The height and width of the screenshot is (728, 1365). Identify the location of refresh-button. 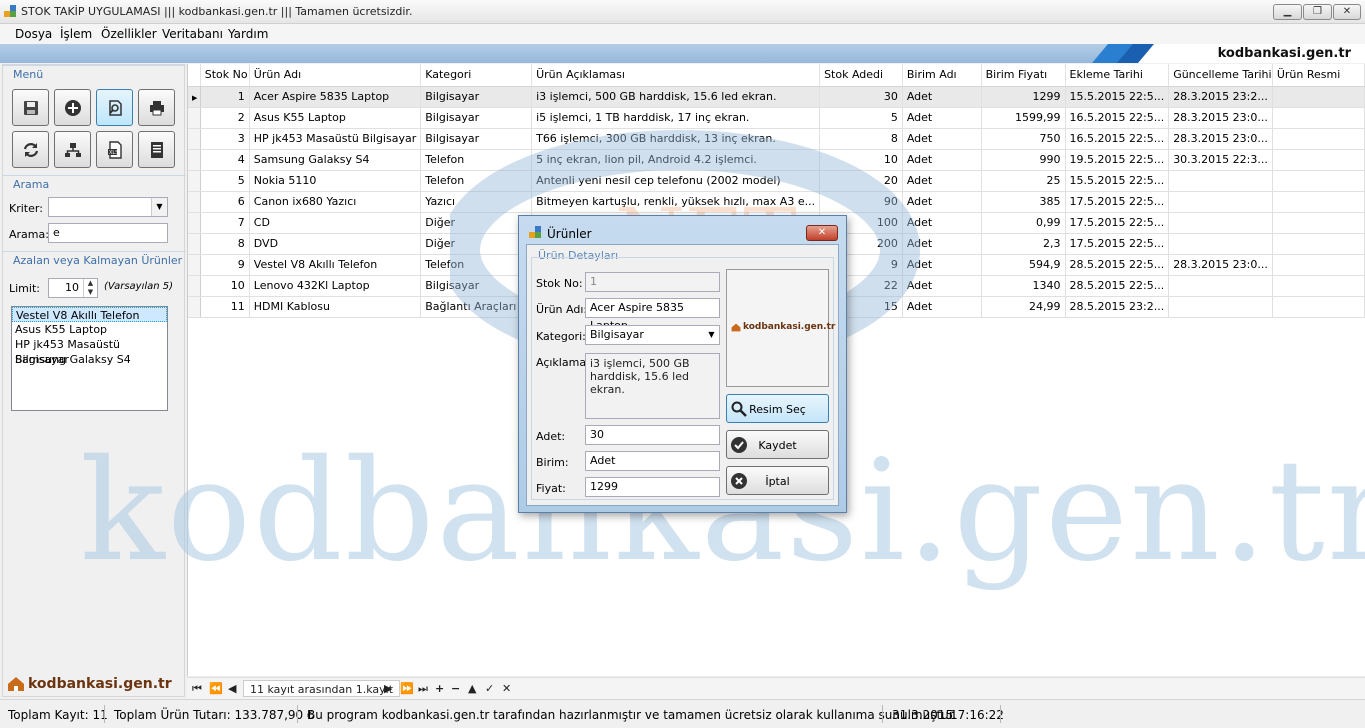
(30, 149).